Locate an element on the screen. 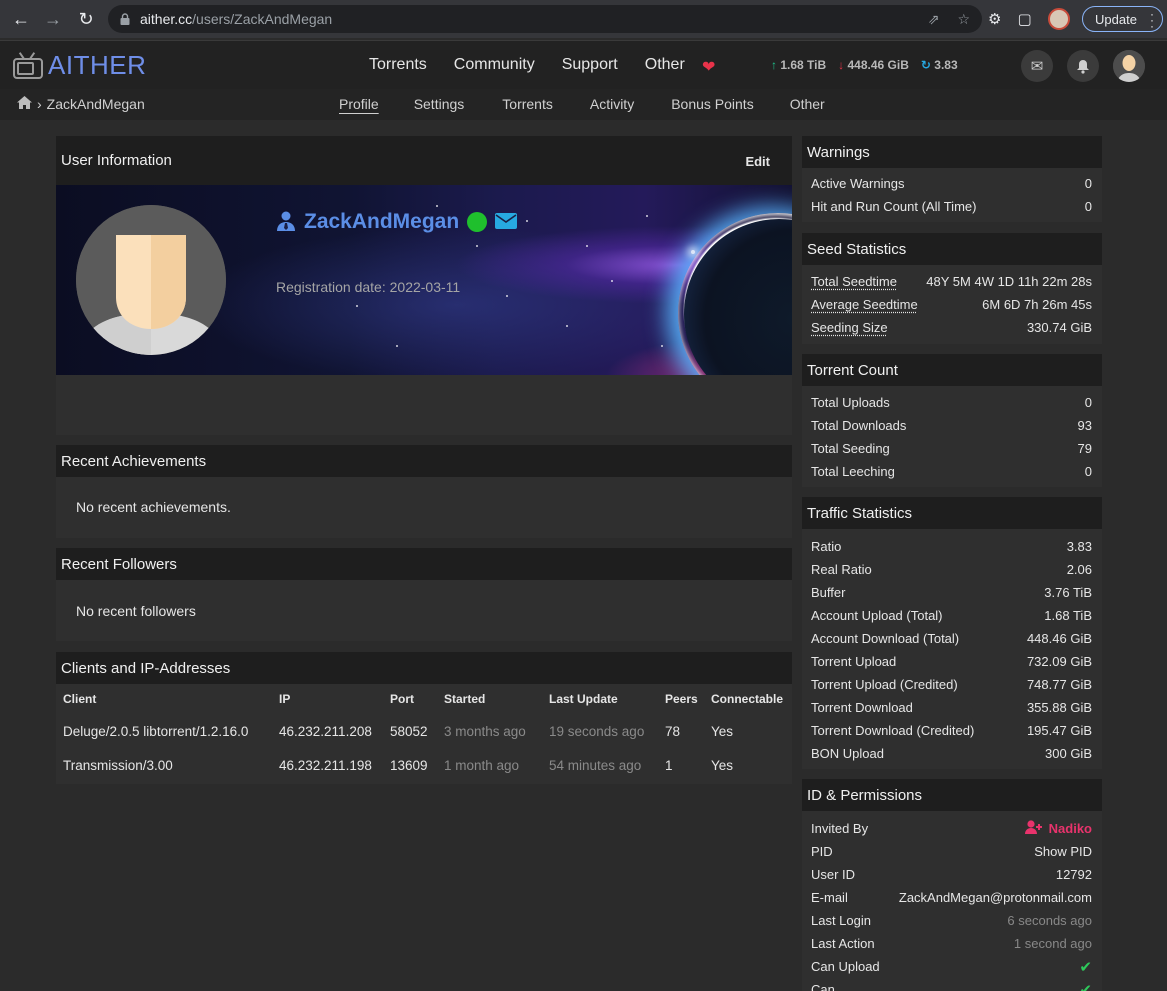 The width and height of the screenshot is (1167, 991). column-header: Connectable is located at coordinates (747, 699).